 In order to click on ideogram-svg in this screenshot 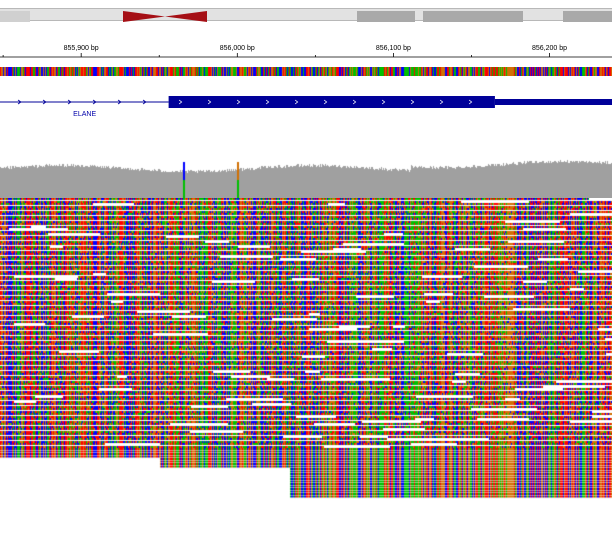, I will do `click(306, 16)`.